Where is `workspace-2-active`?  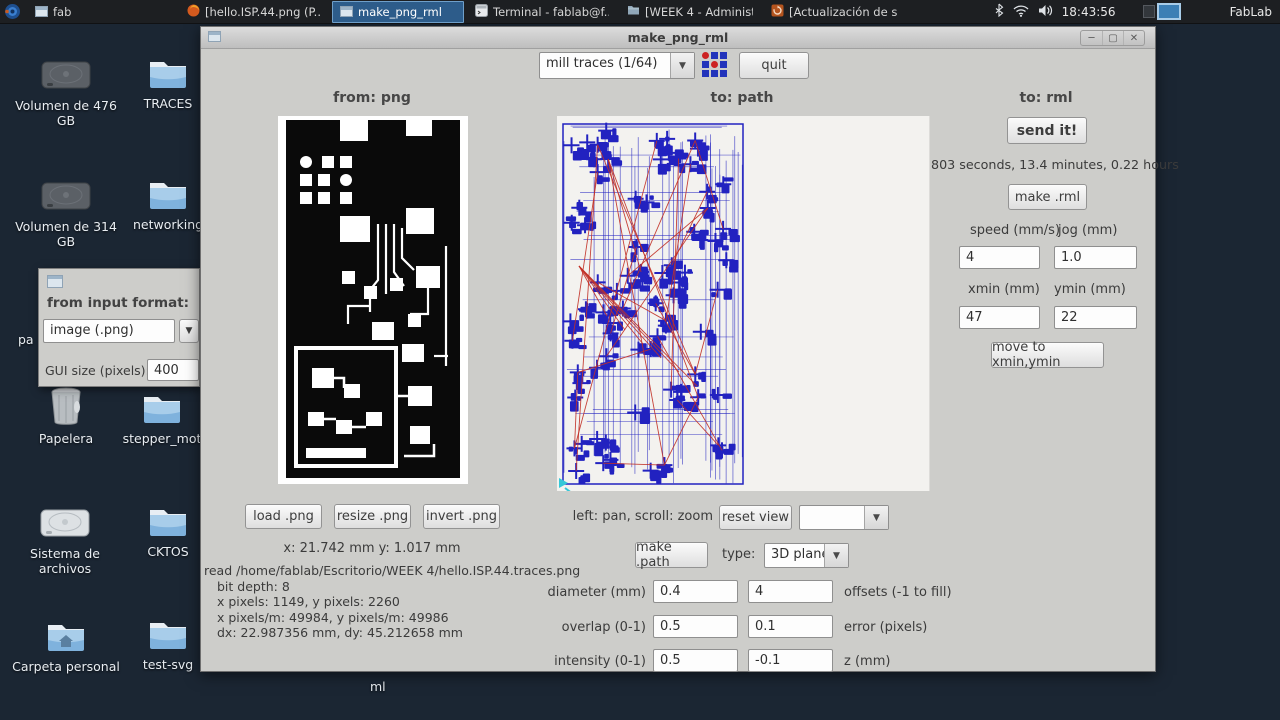 workspace-2-active is located at coordinates (1168, 11).